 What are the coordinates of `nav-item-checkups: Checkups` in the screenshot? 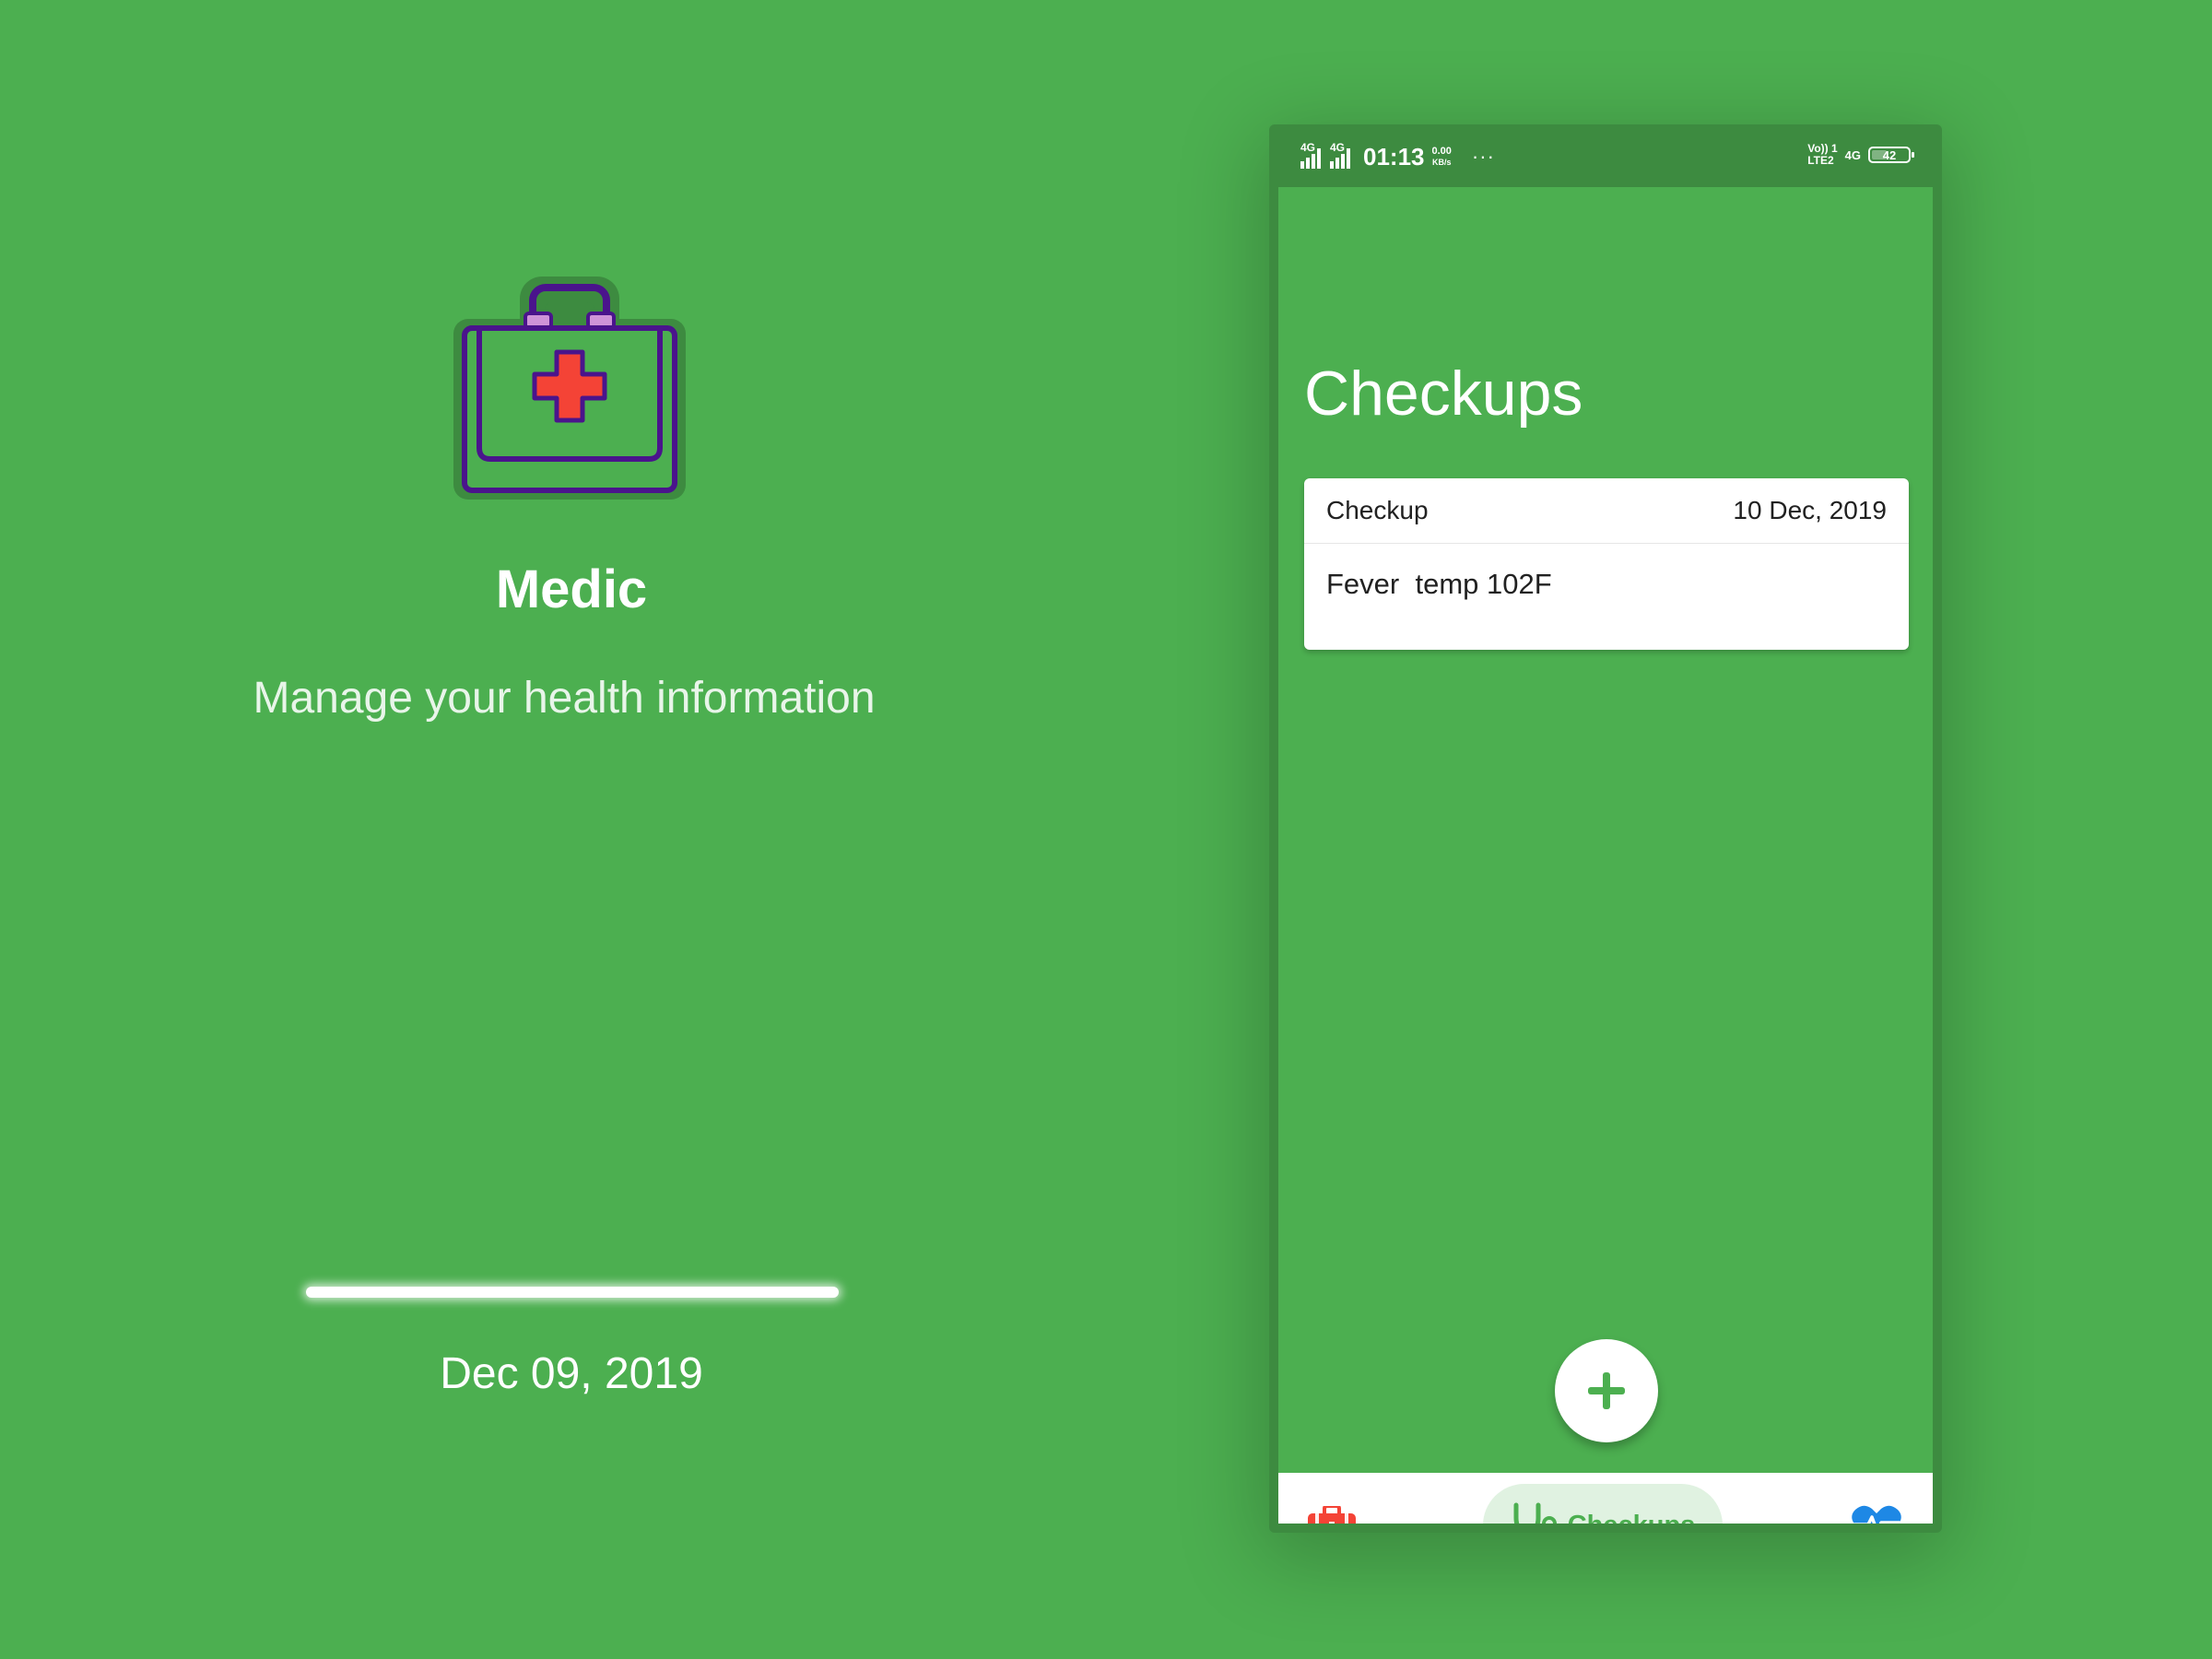 It's located at (1603, 1504).